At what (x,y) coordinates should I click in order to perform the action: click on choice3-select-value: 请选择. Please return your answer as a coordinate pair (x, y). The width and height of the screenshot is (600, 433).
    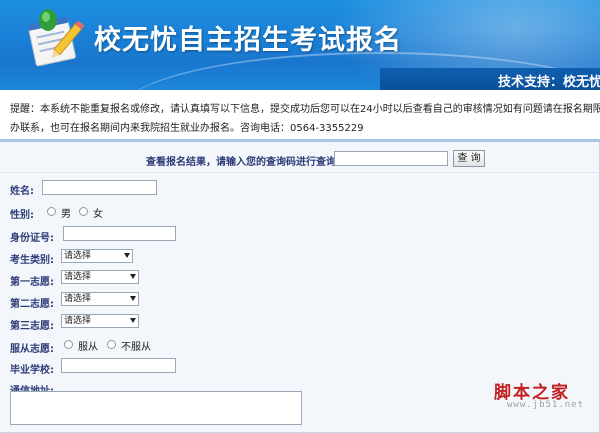
    Looking at the image, I should click on (78, 321).